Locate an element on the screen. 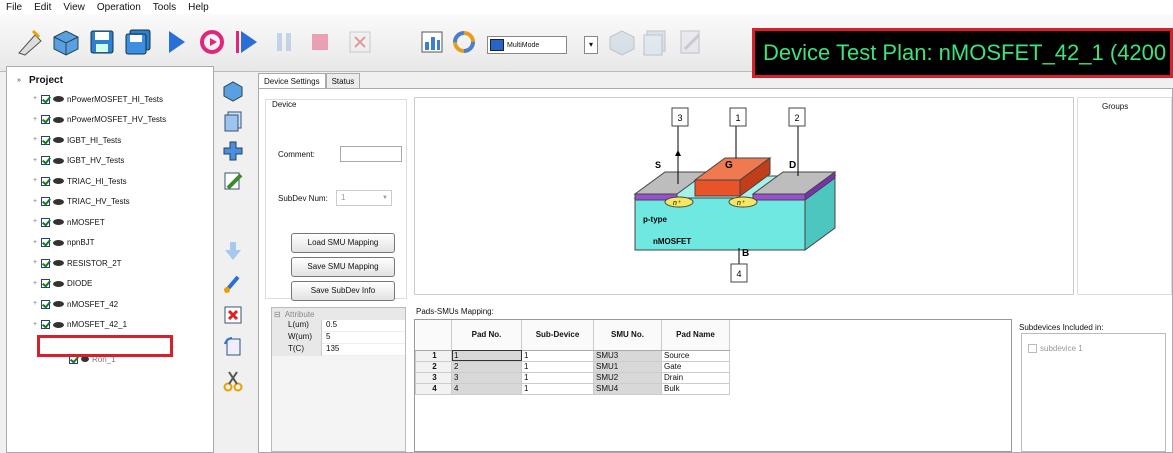 This screenshot has width=1173, height=453. attribute-header: ⊟ Attribute is located at coordinates (338, 314).